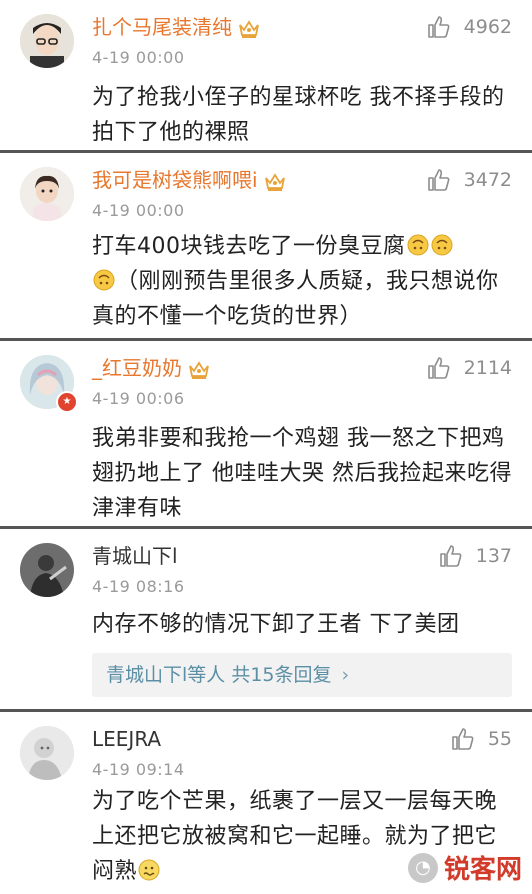 Image resolution: width=532 pixels, height=894 pixels. I want to click on watermark-logo: ◔ 锐客网, so click(464, 867).